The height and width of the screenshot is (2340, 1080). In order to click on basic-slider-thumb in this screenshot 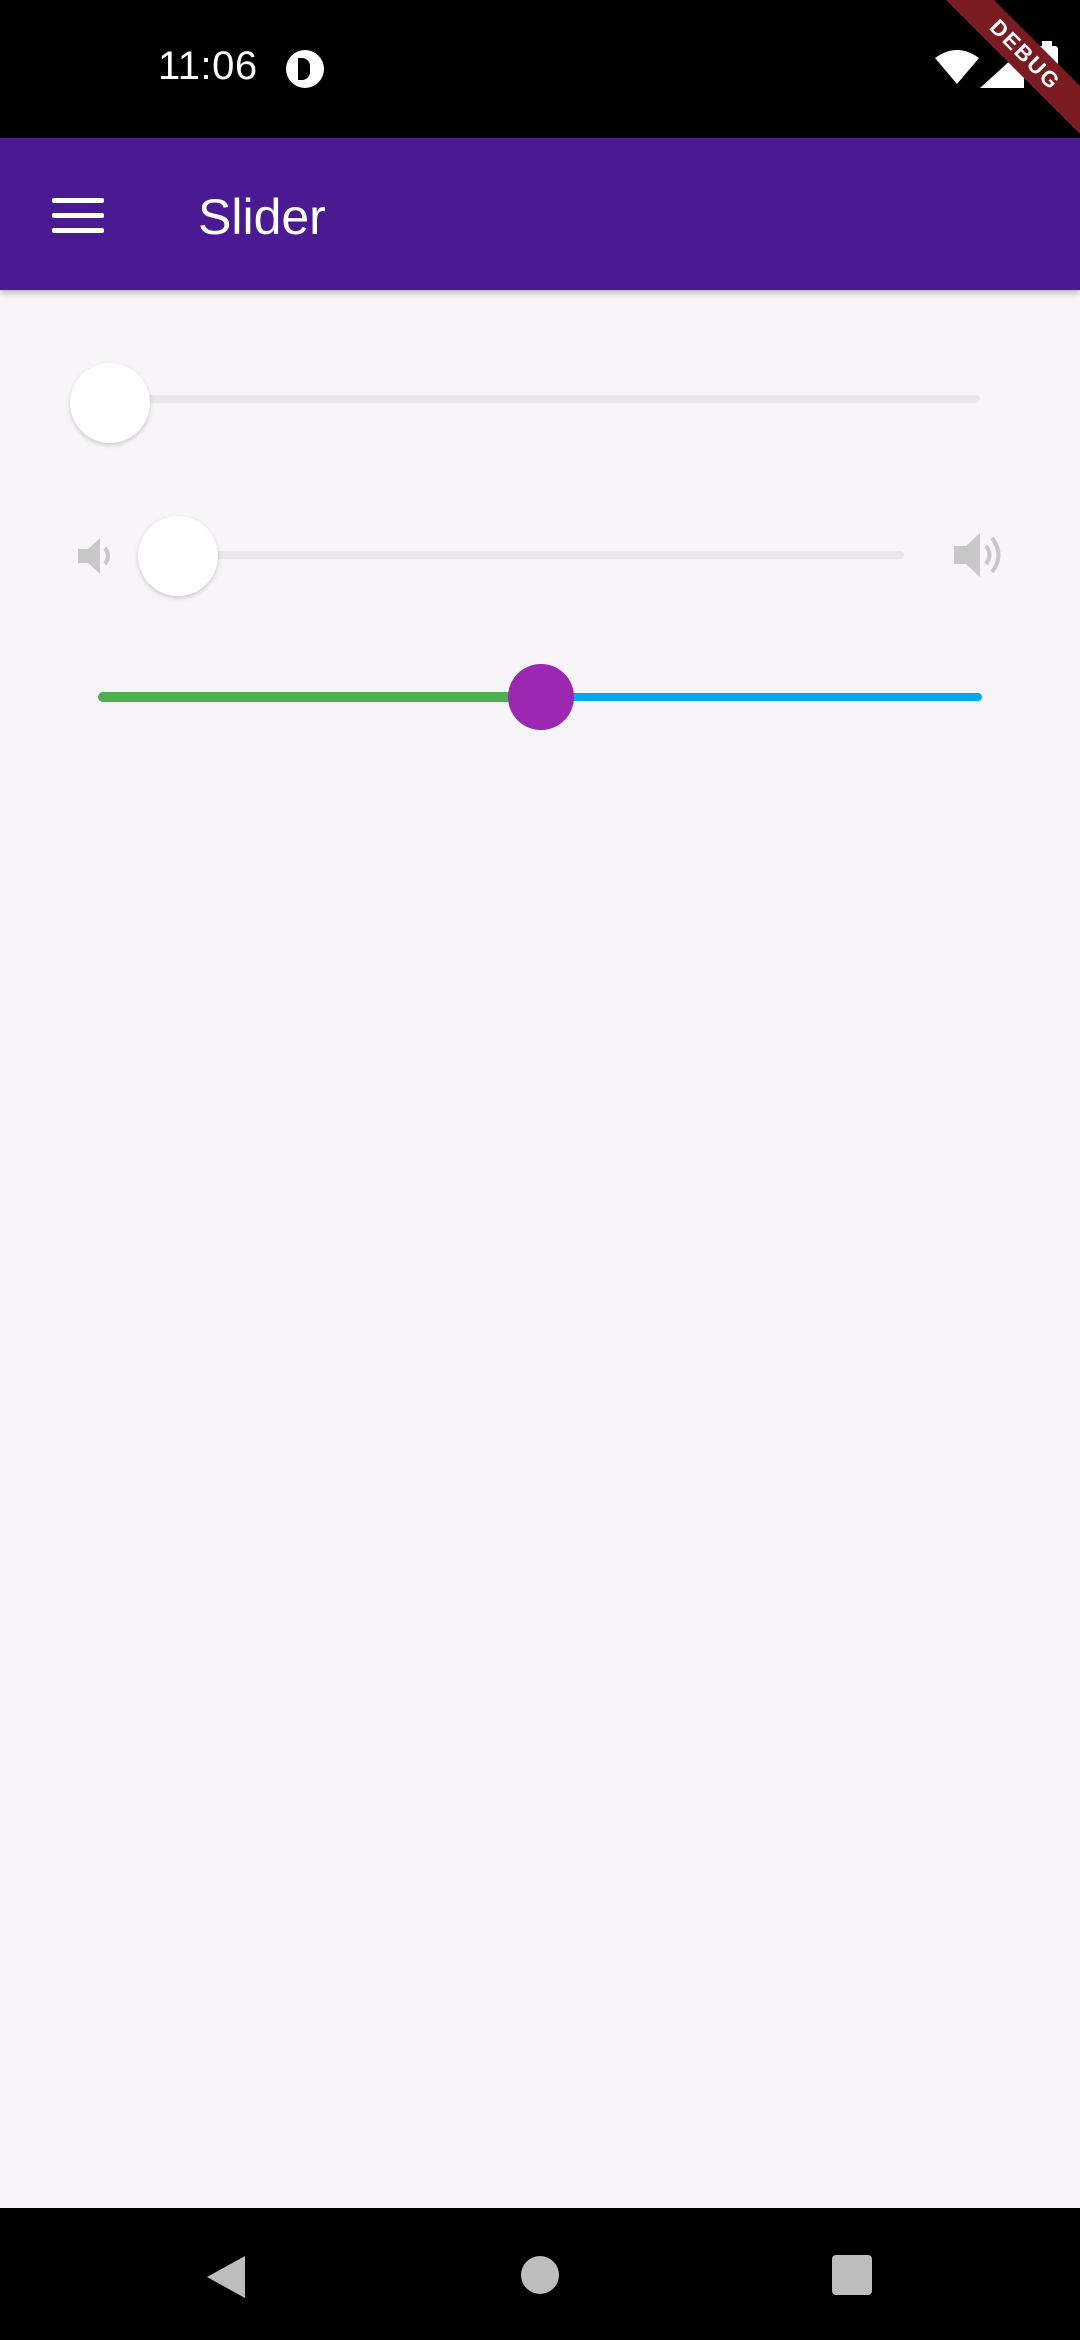, I will do `click(110, 403)`.